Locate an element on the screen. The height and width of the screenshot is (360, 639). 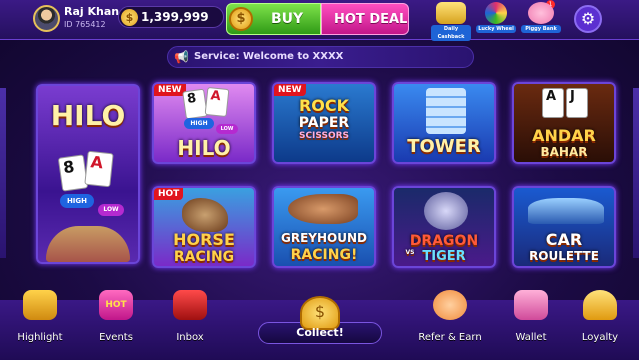
mascot-icon is located at coordinates (450, 305).